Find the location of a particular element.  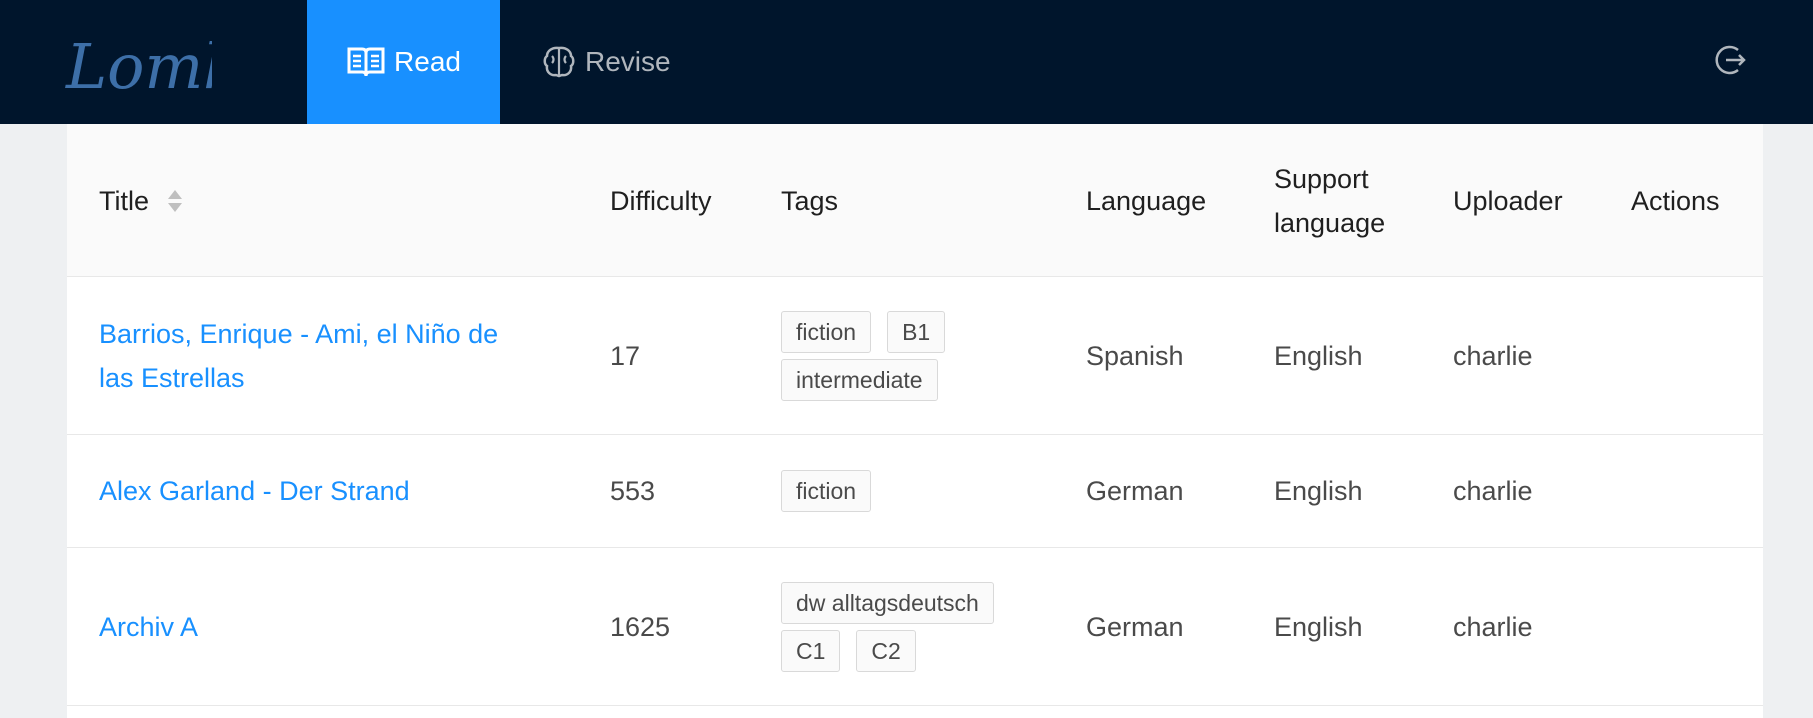

nav-tab-revise-label: Revise is located at coordinates (628, 61).